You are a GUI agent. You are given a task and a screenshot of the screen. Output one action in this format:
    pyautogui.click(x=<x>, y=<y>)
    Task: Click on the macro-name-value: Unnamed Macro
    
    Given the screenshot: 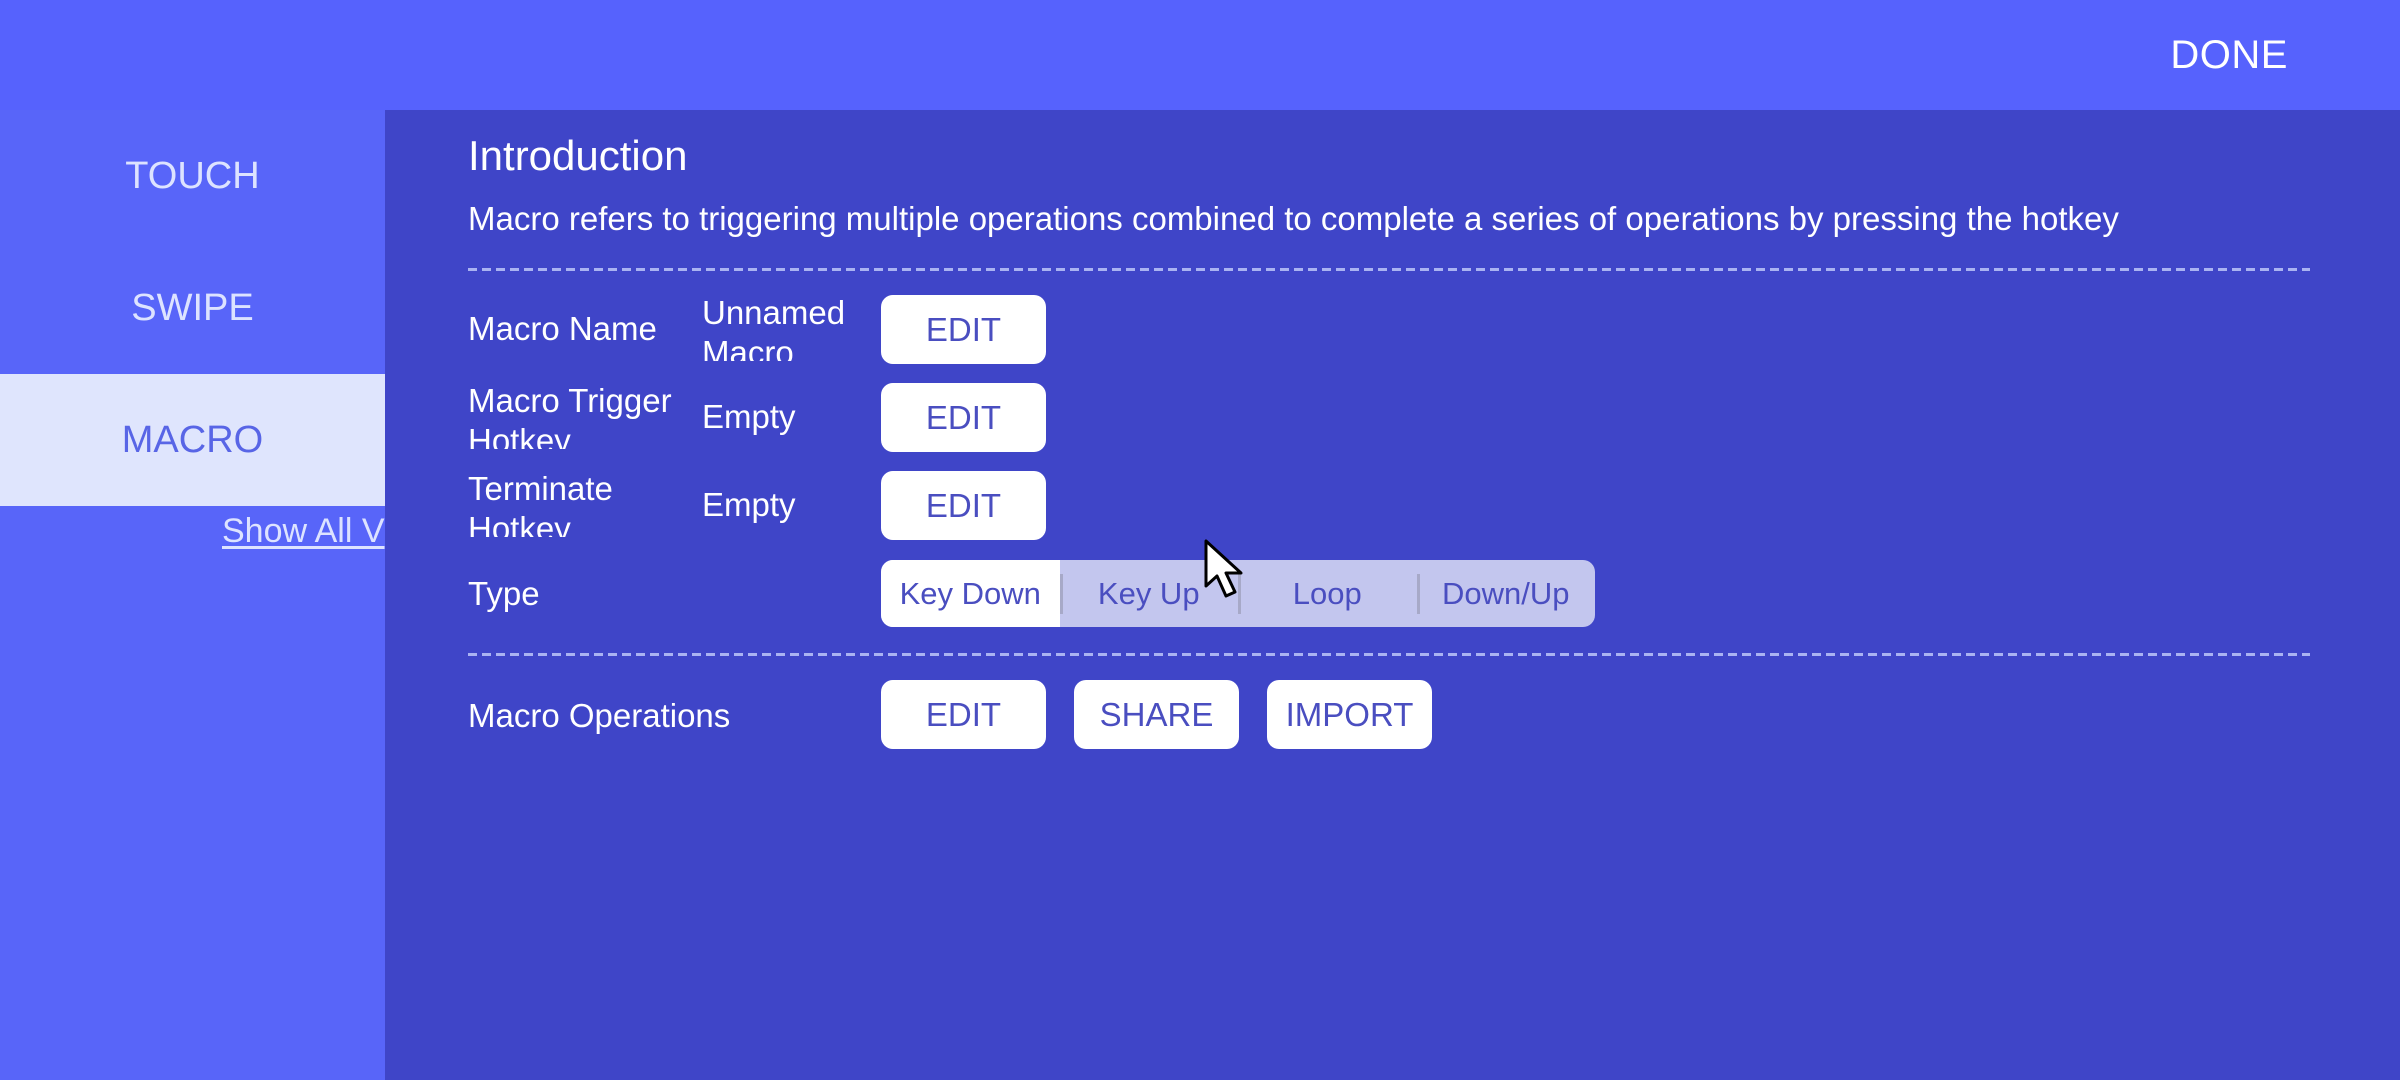 What is the action you would take?
    pyautogui.click(x=774, y=327)
    